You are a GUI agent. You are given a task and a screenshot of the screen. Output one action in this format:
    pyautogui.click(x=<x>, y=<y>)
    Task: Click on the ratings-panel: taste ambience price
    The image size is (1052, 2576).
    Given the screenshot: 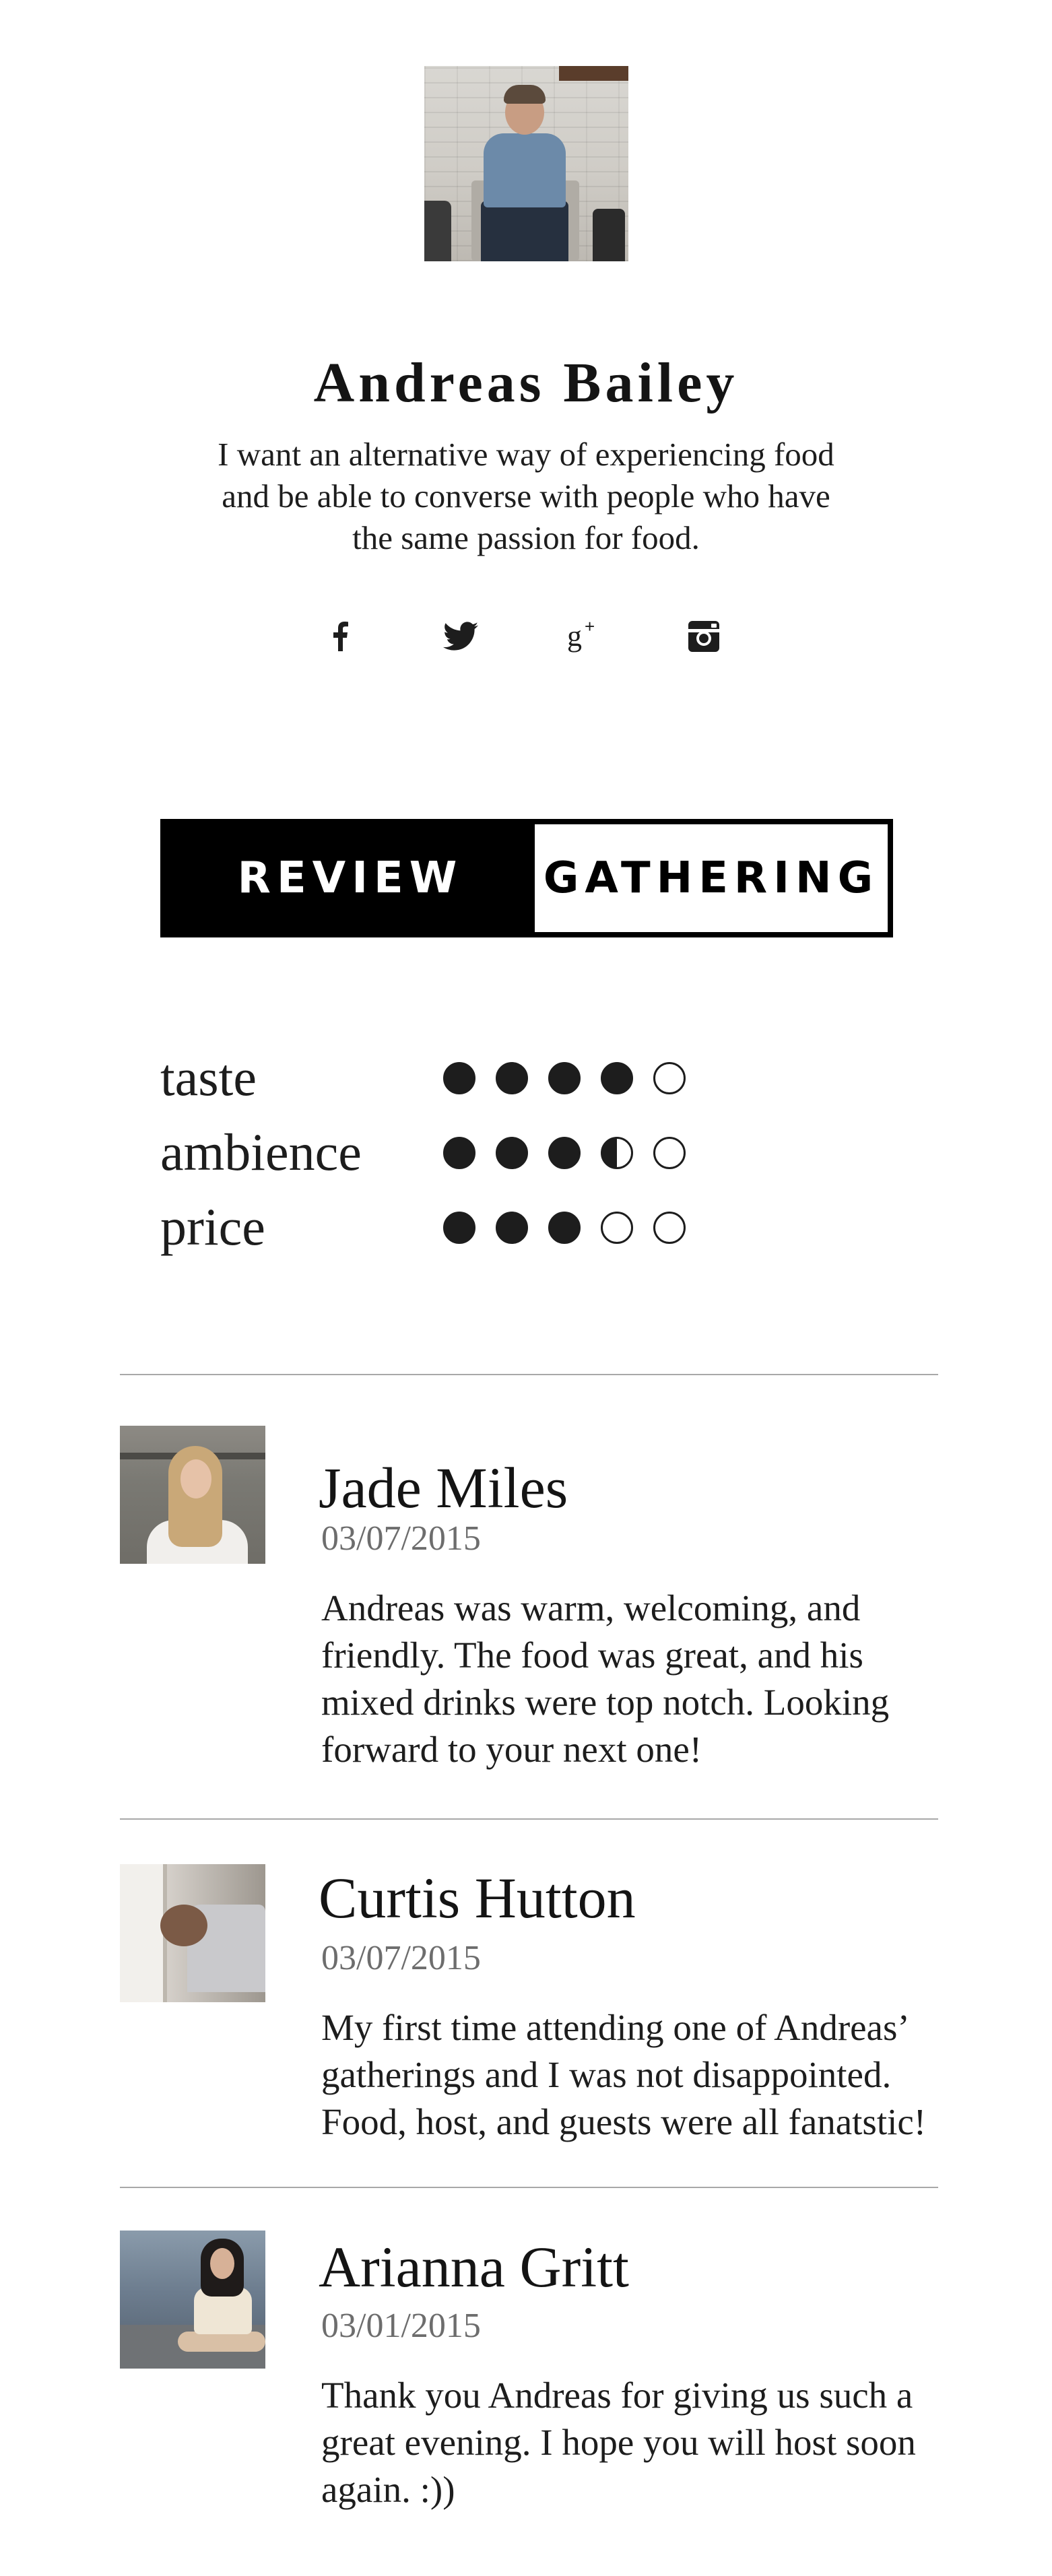 What is the action you would take?
    pyautogui.click(x=430, y=1159)
    